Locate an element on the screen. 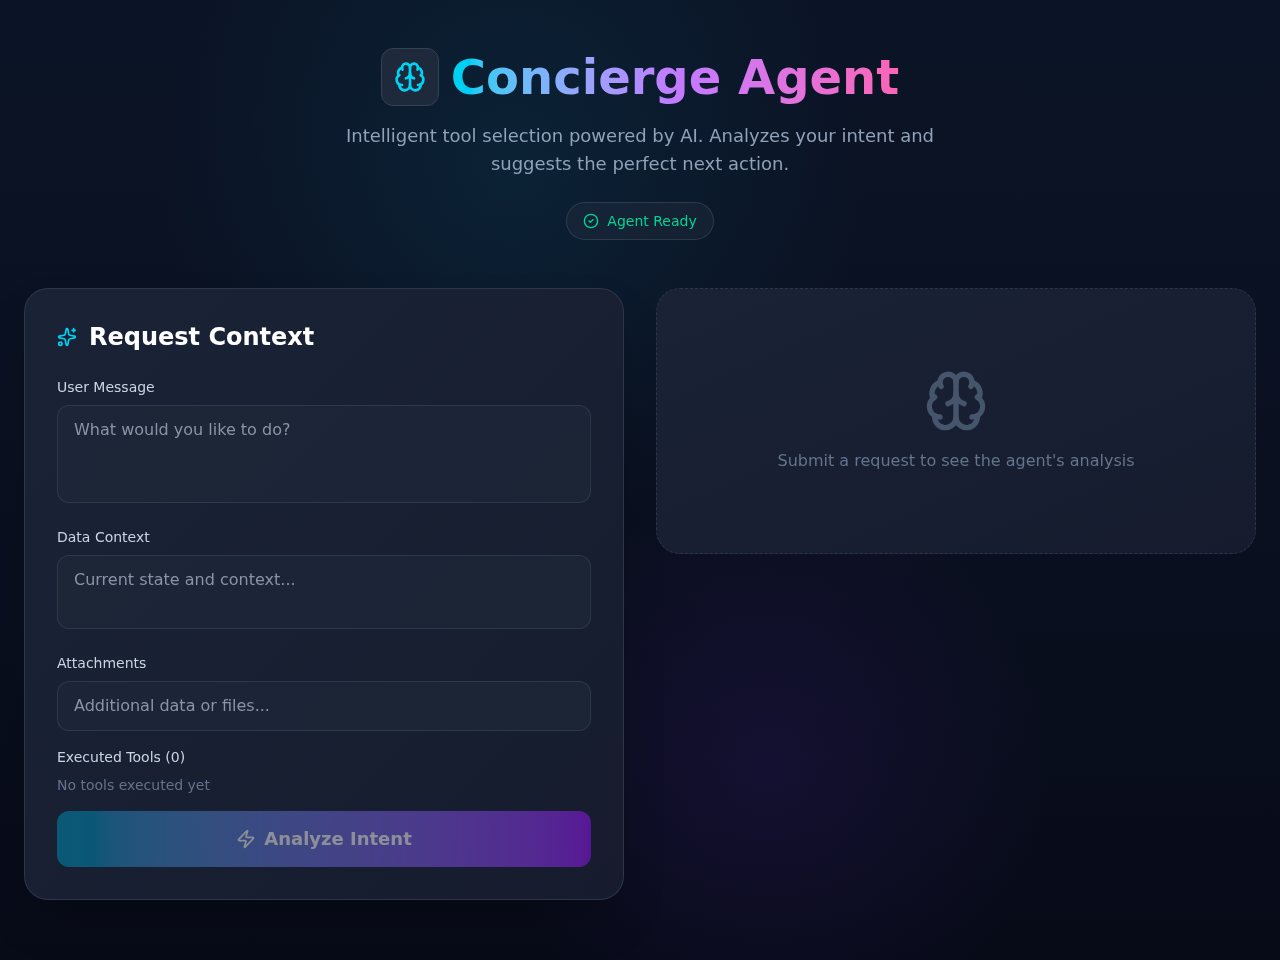 The width and height of the screenshot is (1280, 960). sparkles-icon is located at coordinates (67, 337).